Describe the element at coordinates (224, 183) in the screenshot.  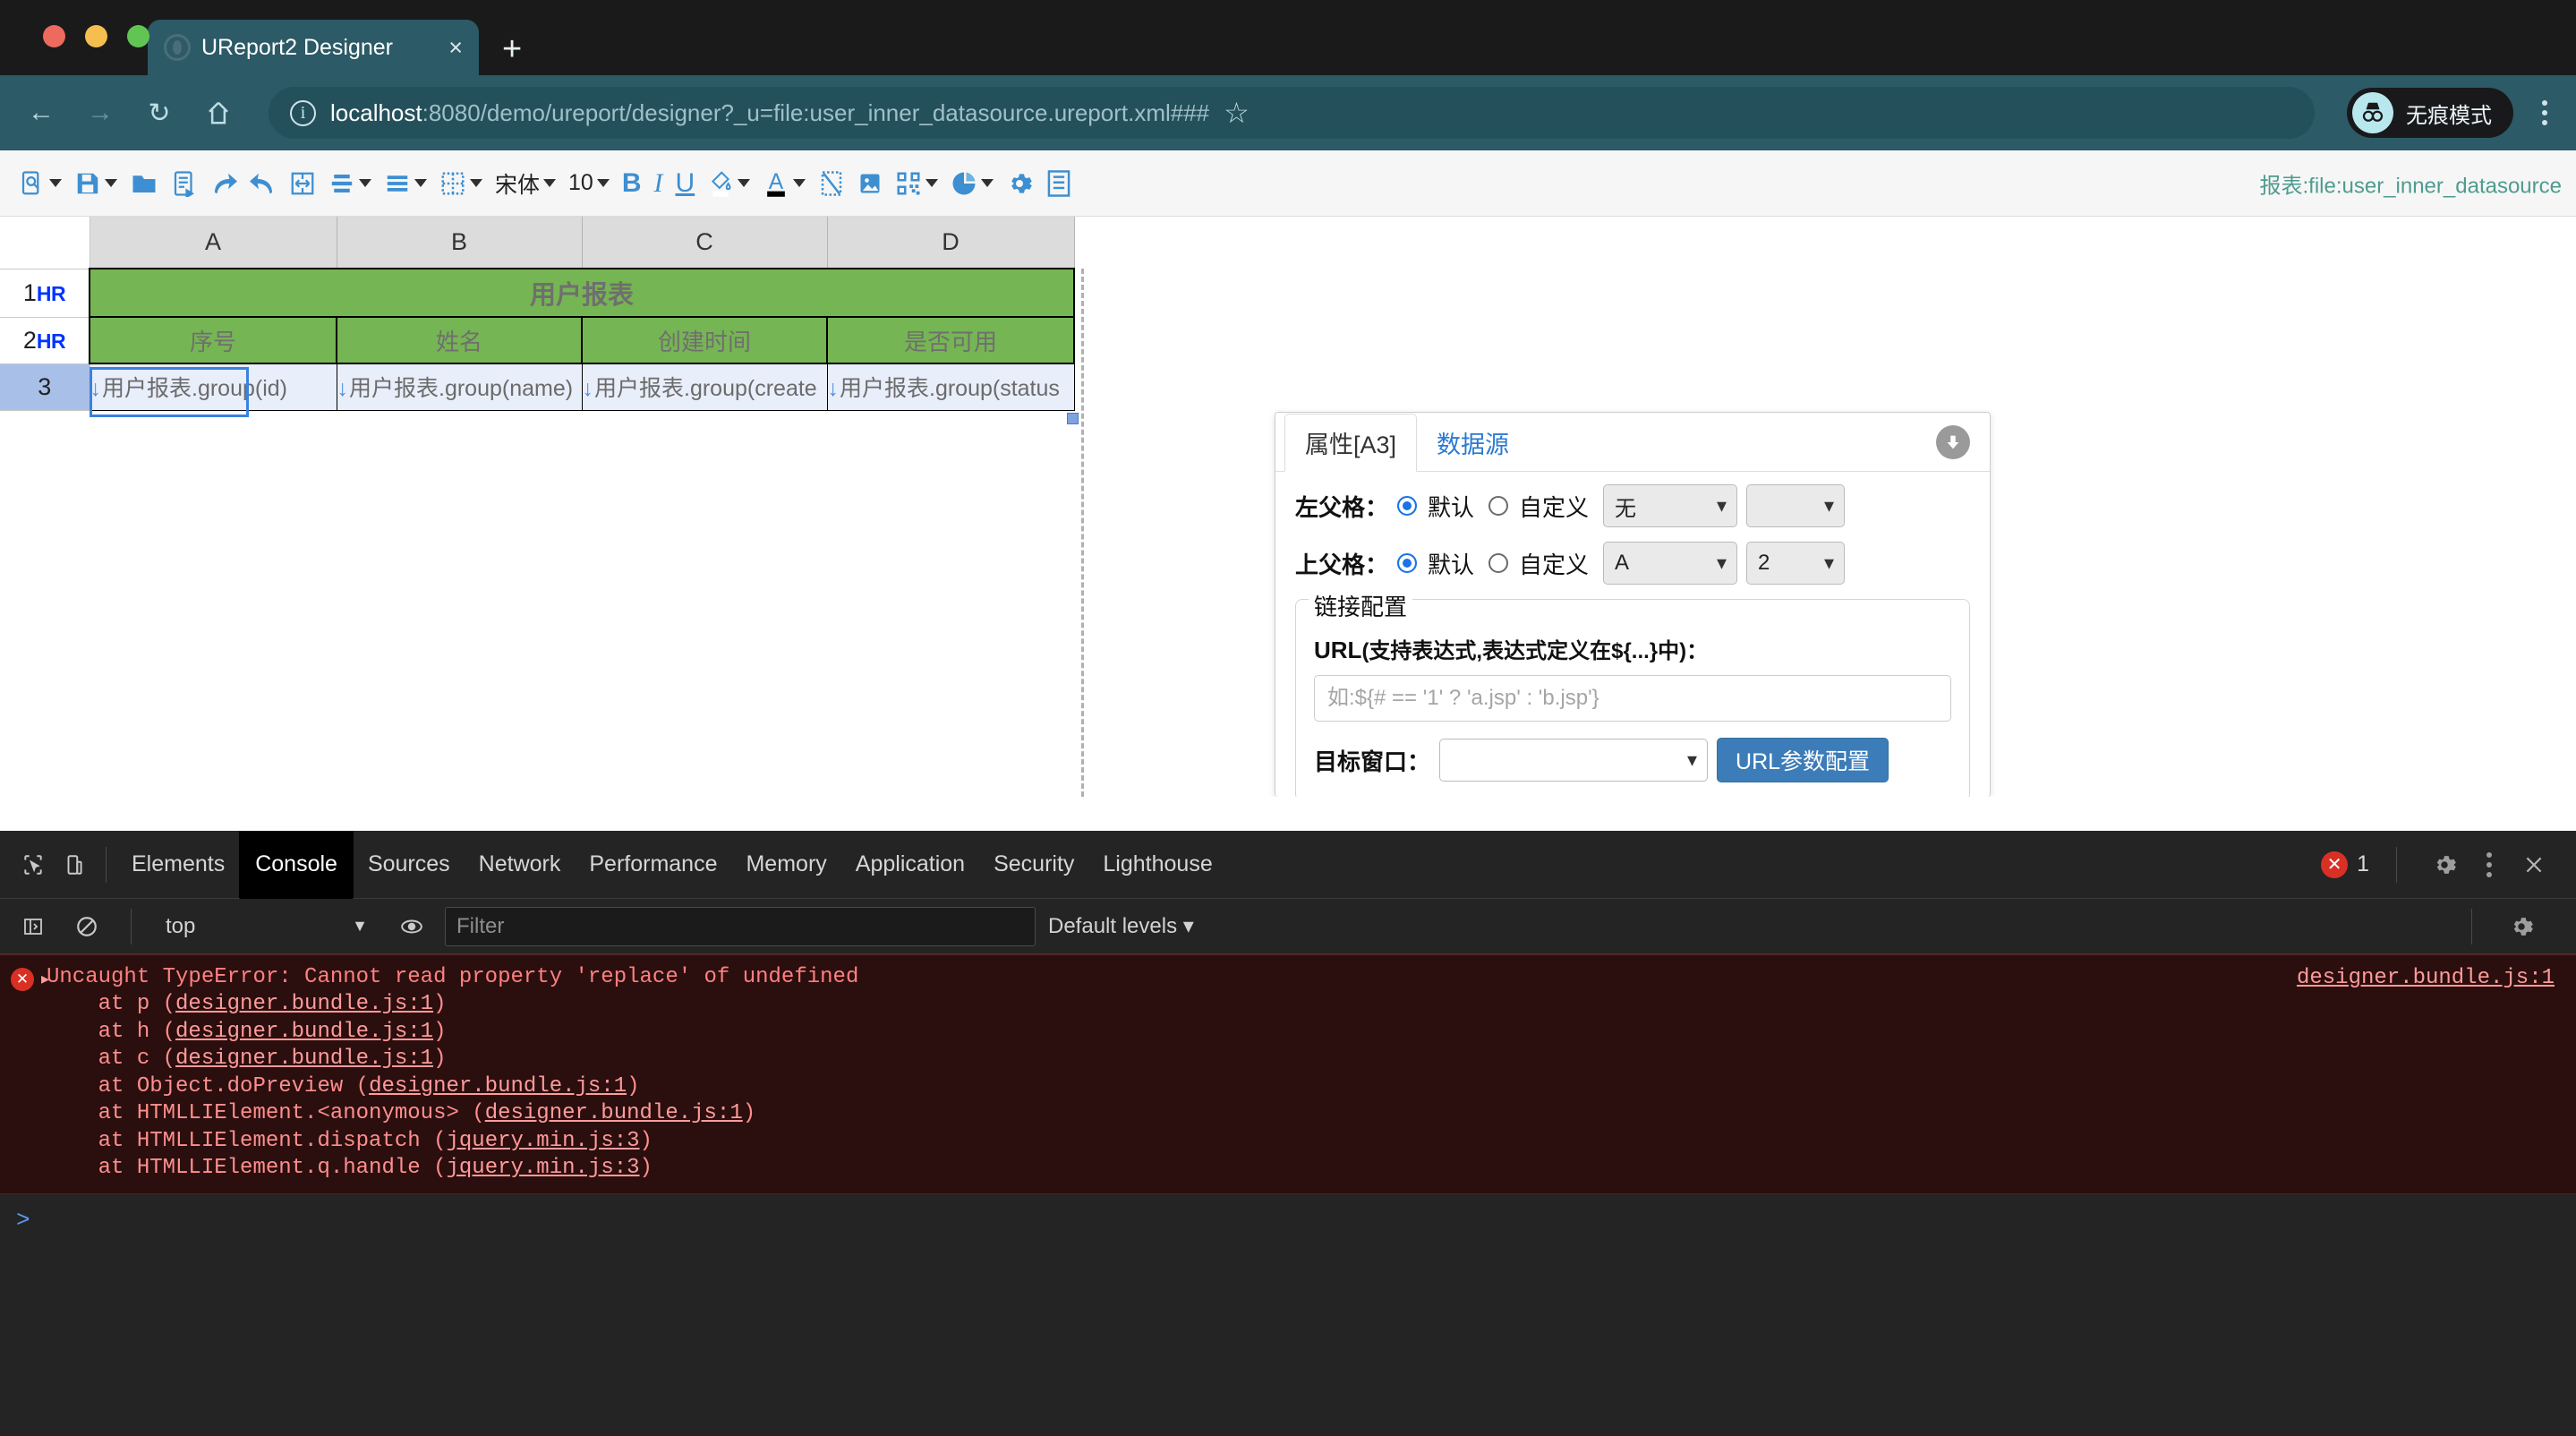
I see `redo-button` at that location.